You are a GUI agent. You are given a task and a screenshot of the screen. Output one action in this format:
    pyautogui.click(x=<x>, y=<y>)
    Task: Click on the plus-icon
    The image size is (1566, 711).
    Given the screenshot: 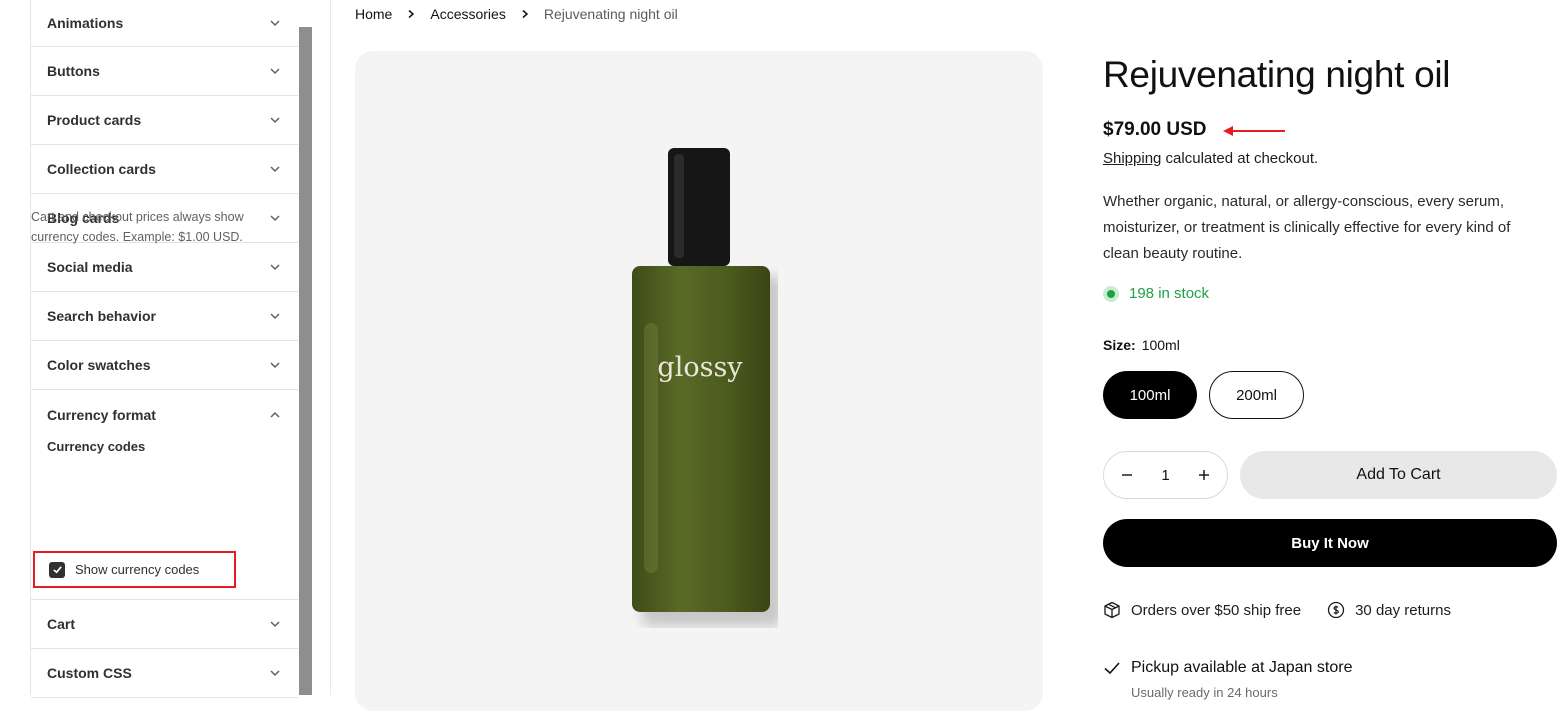 What is the action you would take?
    pyautogui.click(x=1204, y=475)
    